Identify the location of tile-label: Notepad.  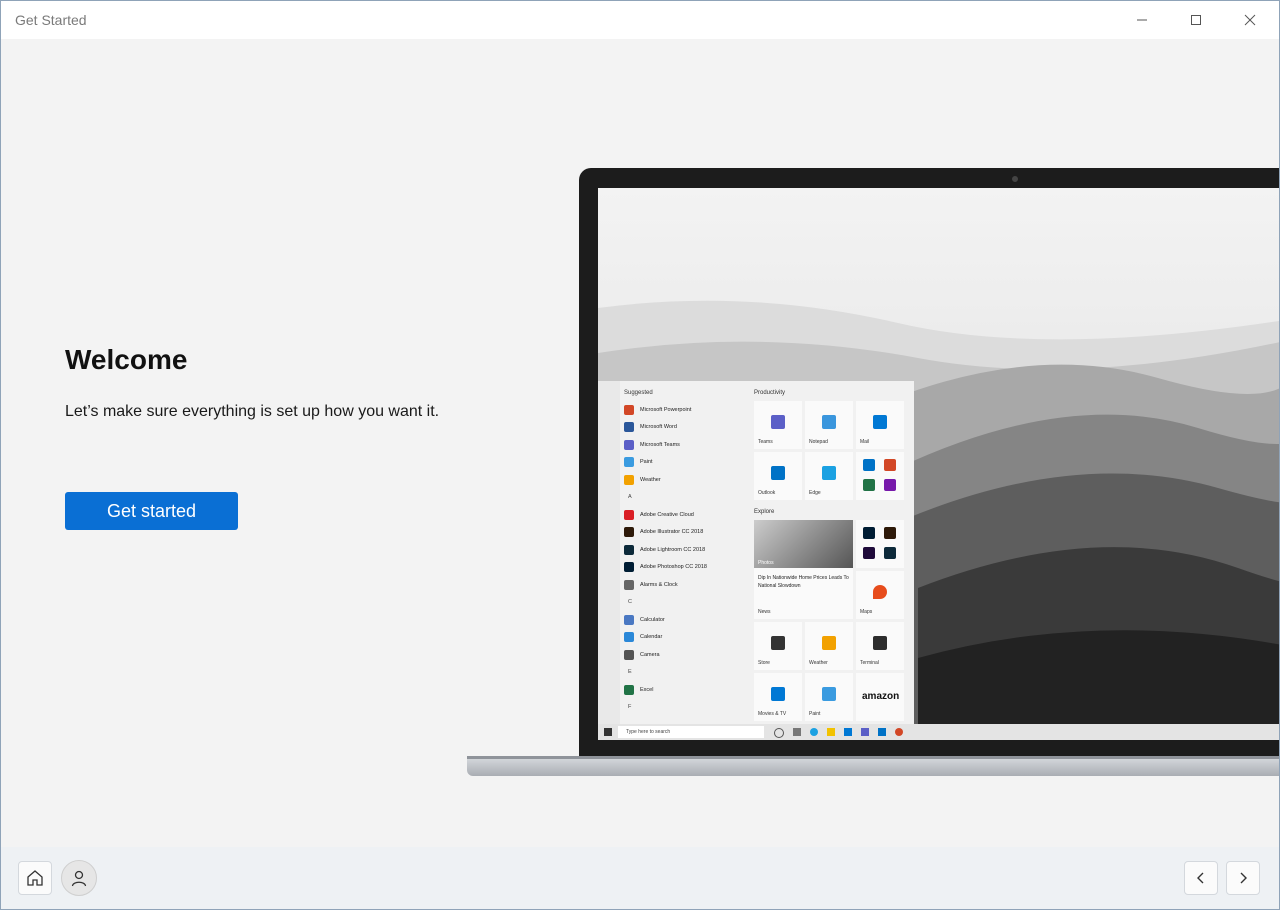
(818, 442).